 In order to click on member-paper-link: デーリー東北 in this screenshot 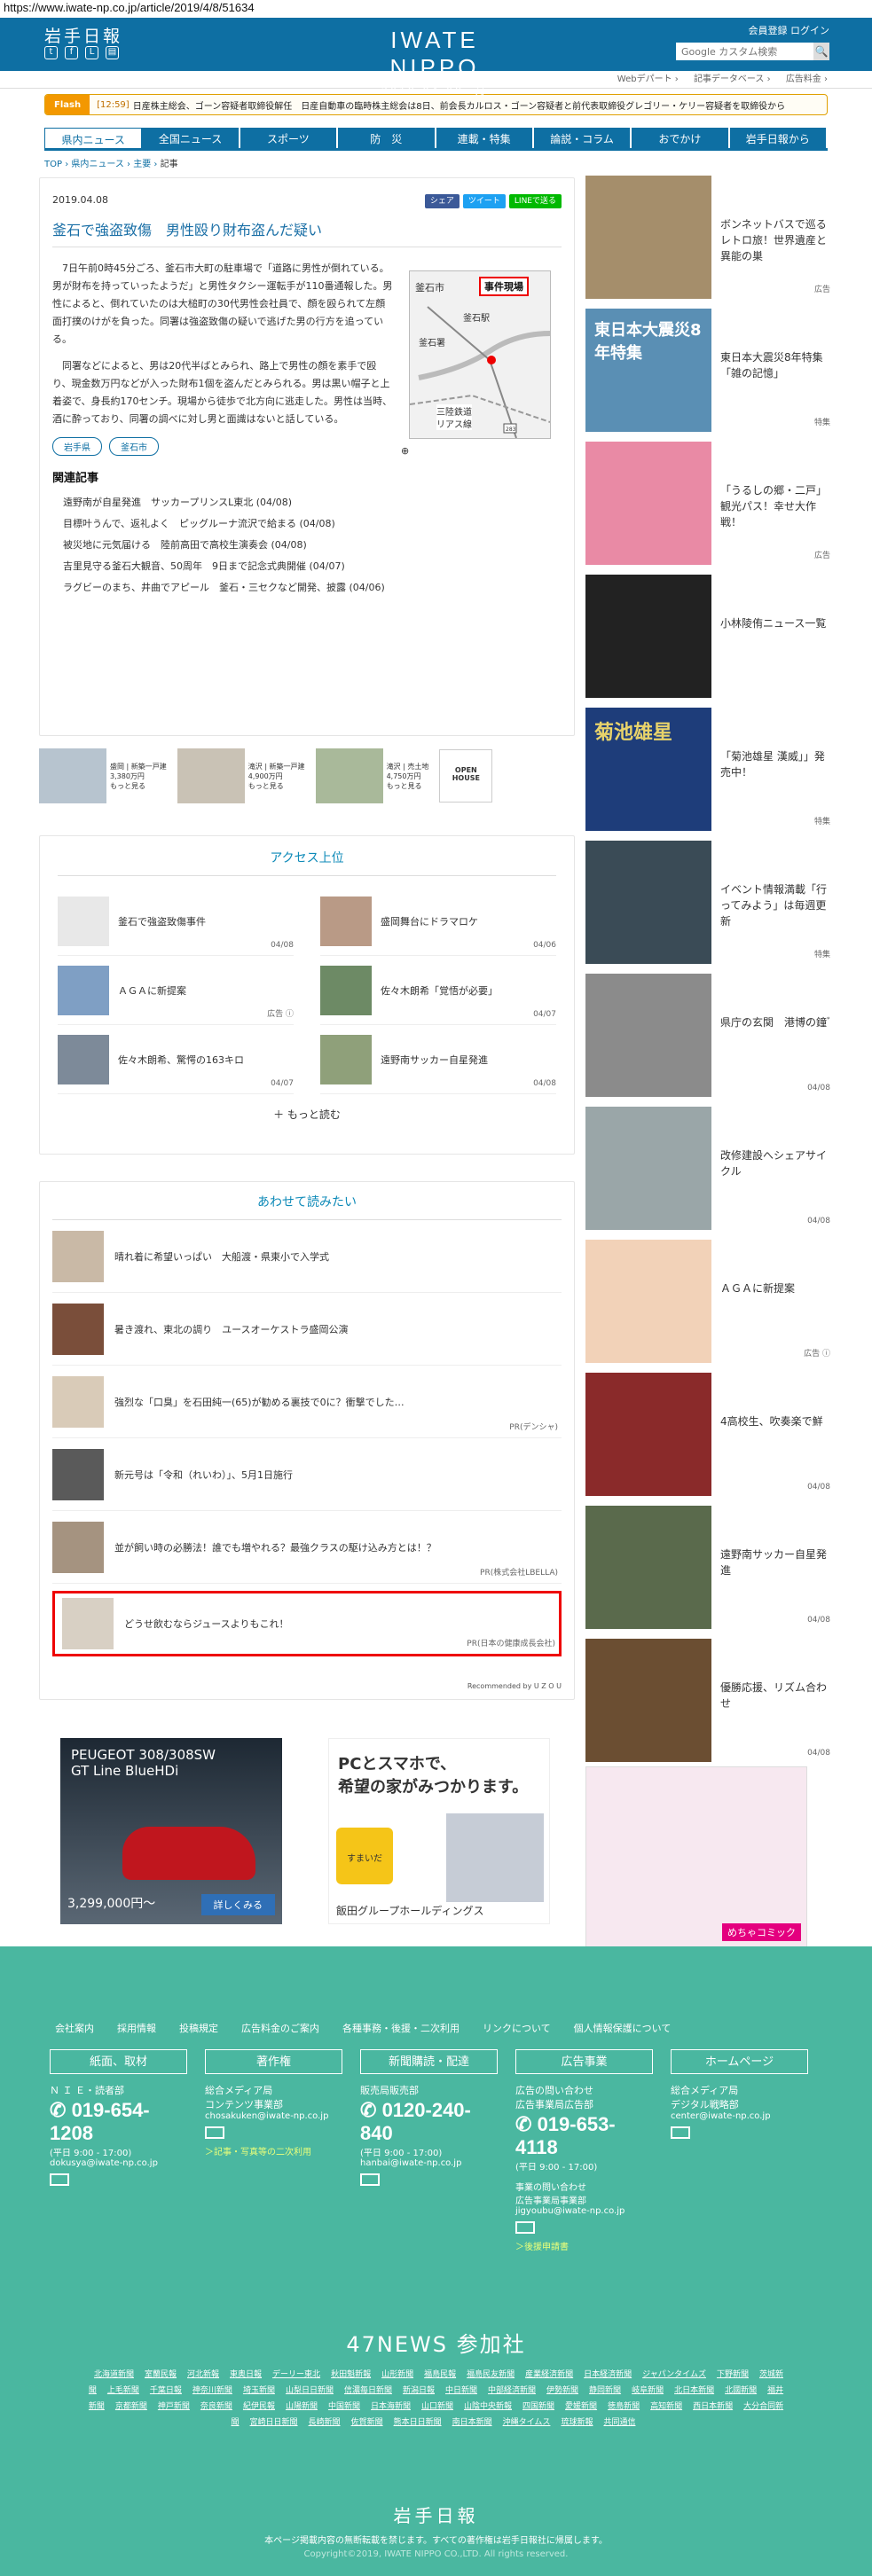, I will do `click(296, 2374)`.